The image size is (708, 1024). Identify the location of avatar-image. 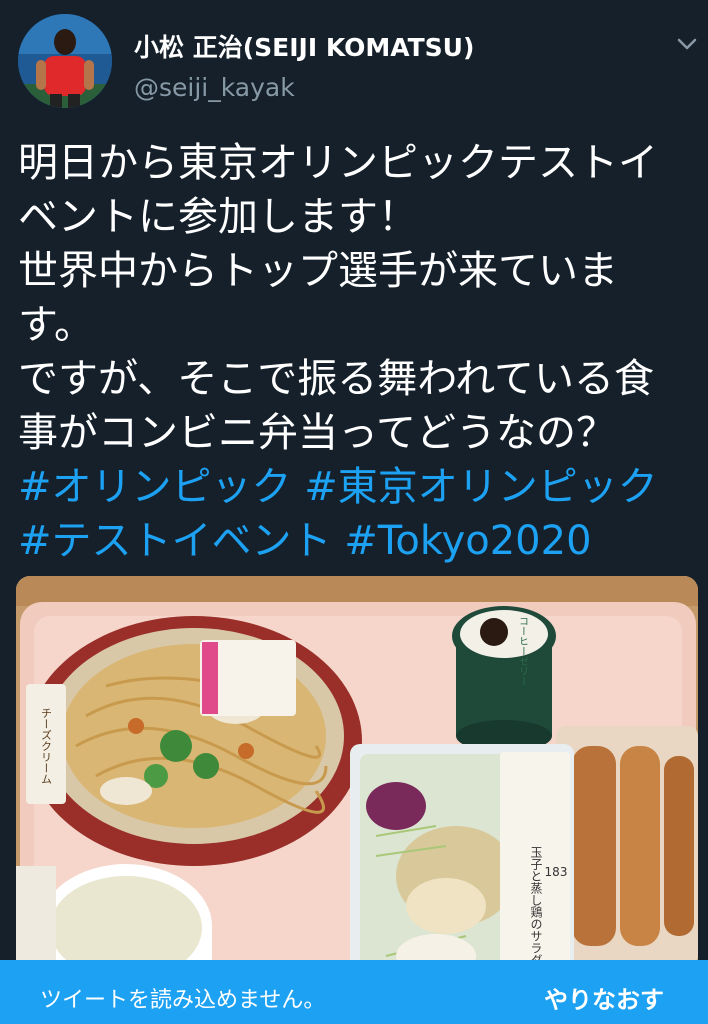
(65, 61).